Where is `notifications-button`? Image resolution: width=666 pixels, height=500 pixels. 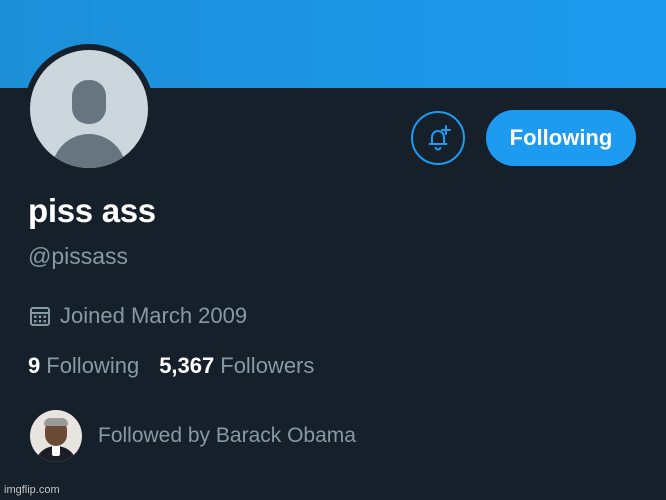 notifications-button is located at coordinates (438, 138).